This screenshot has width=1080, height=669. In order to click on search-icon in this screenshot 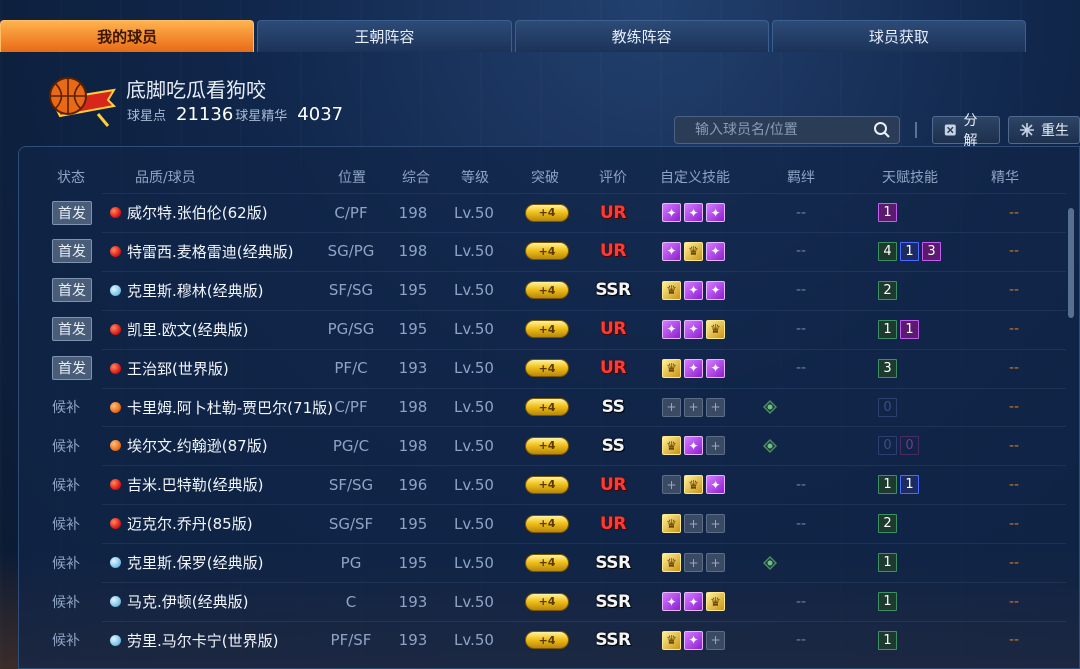, I will do `click(882, 130)`.